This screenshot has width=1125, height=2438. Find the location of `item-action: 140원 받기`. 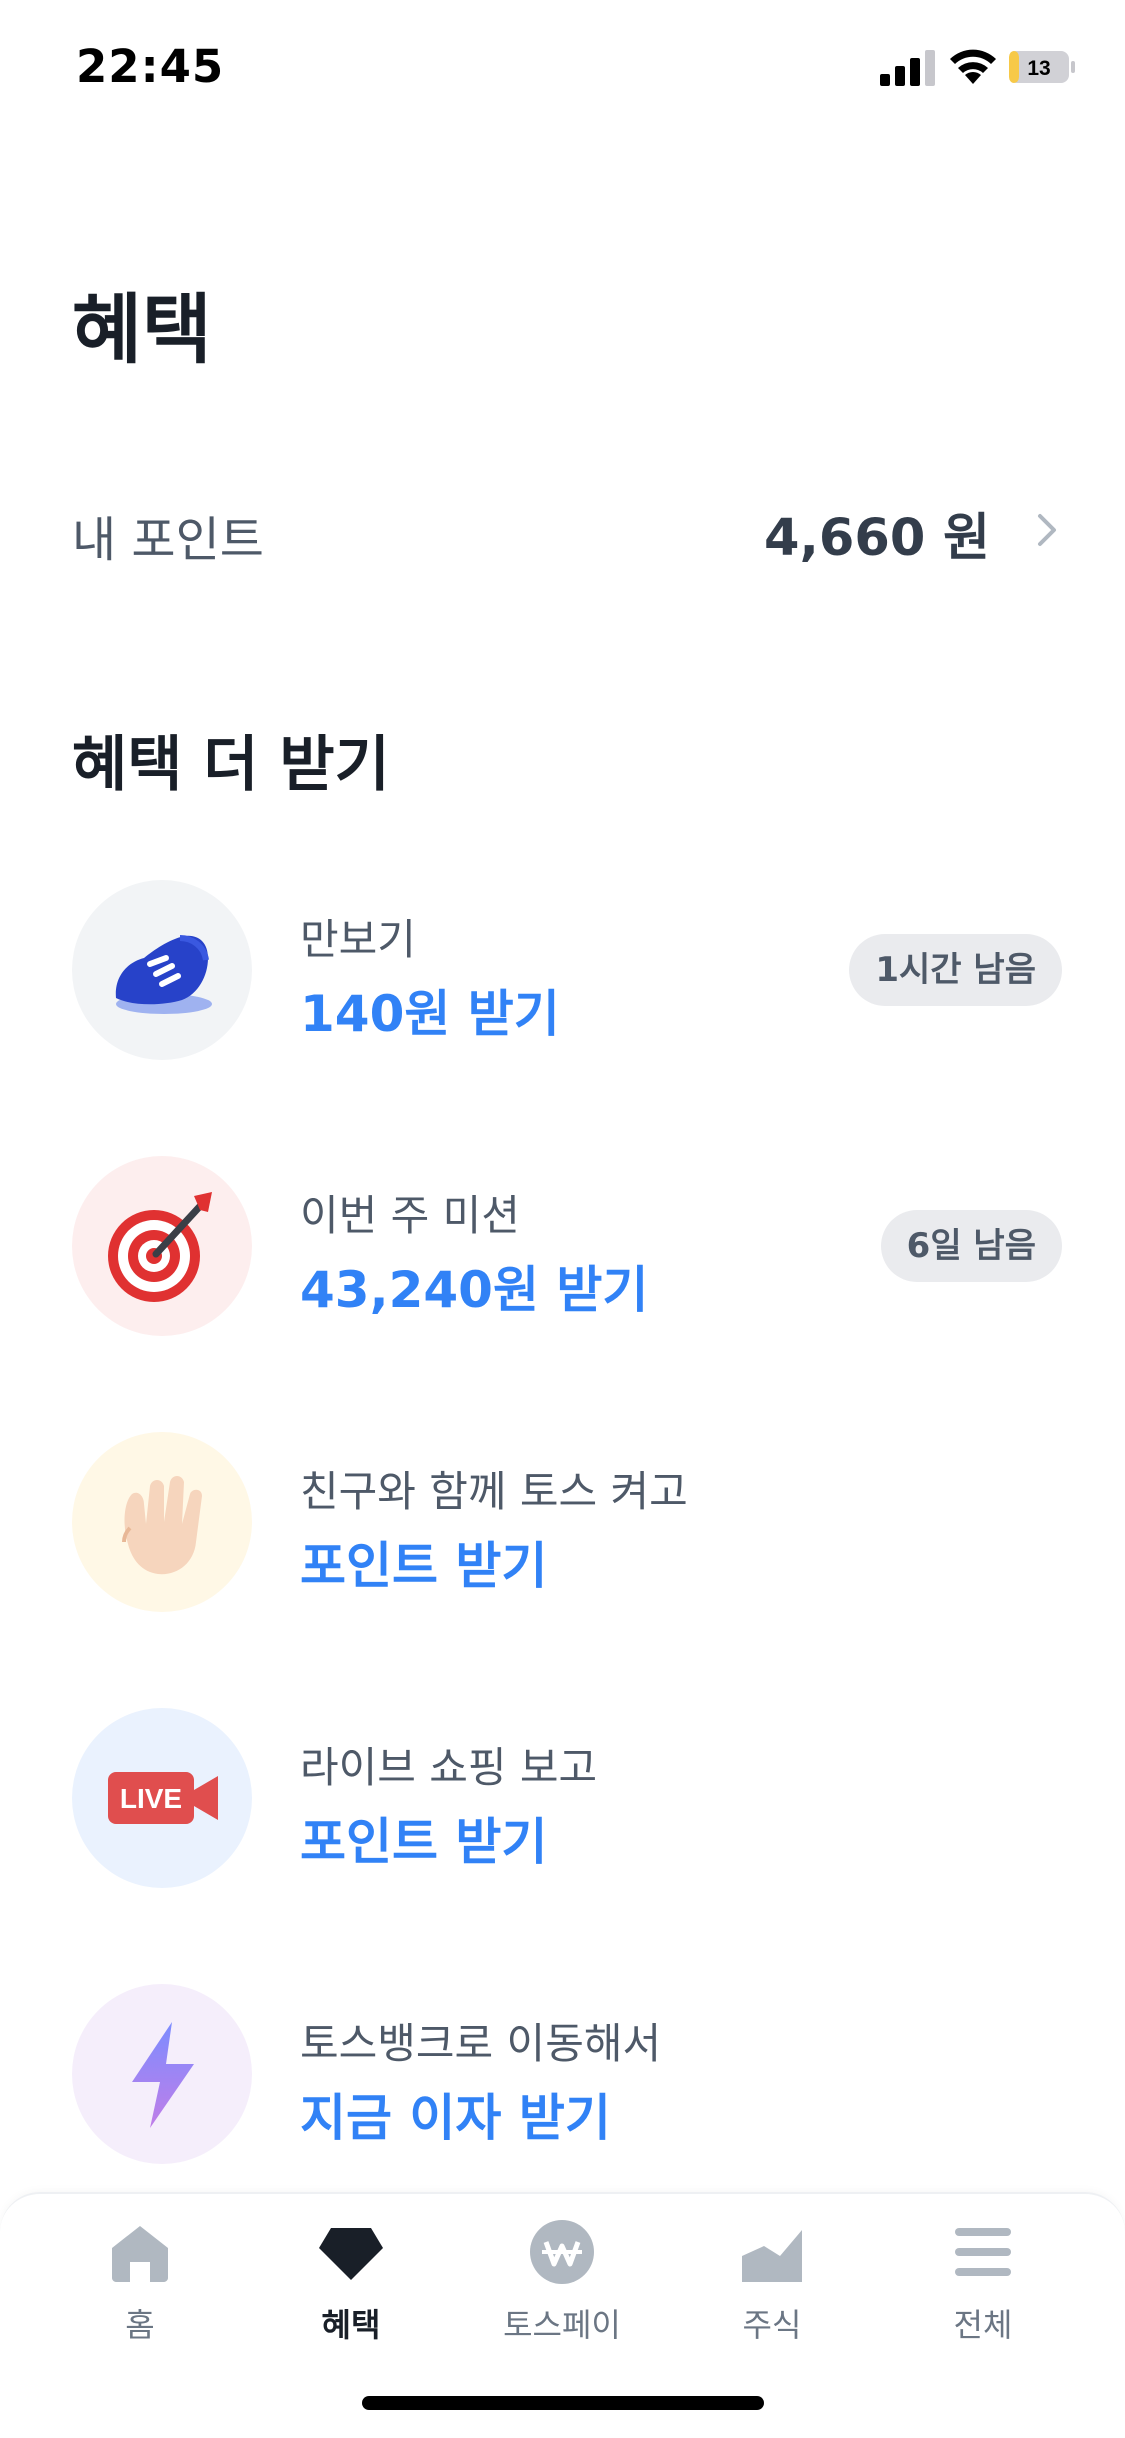

item-action: 140원 받기 is located at coordinates (430, 1014).